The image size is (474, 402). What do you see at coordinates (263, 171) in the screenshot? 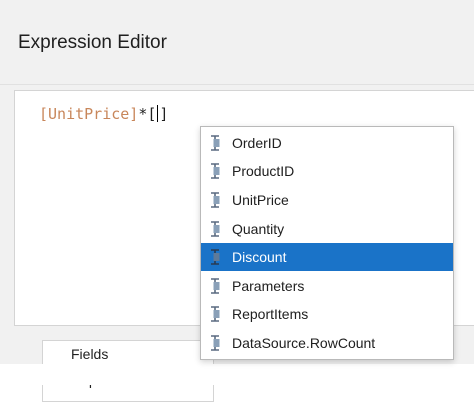
I see `autocomplete-item-label: ProductID` at bounding box center [263, 171].